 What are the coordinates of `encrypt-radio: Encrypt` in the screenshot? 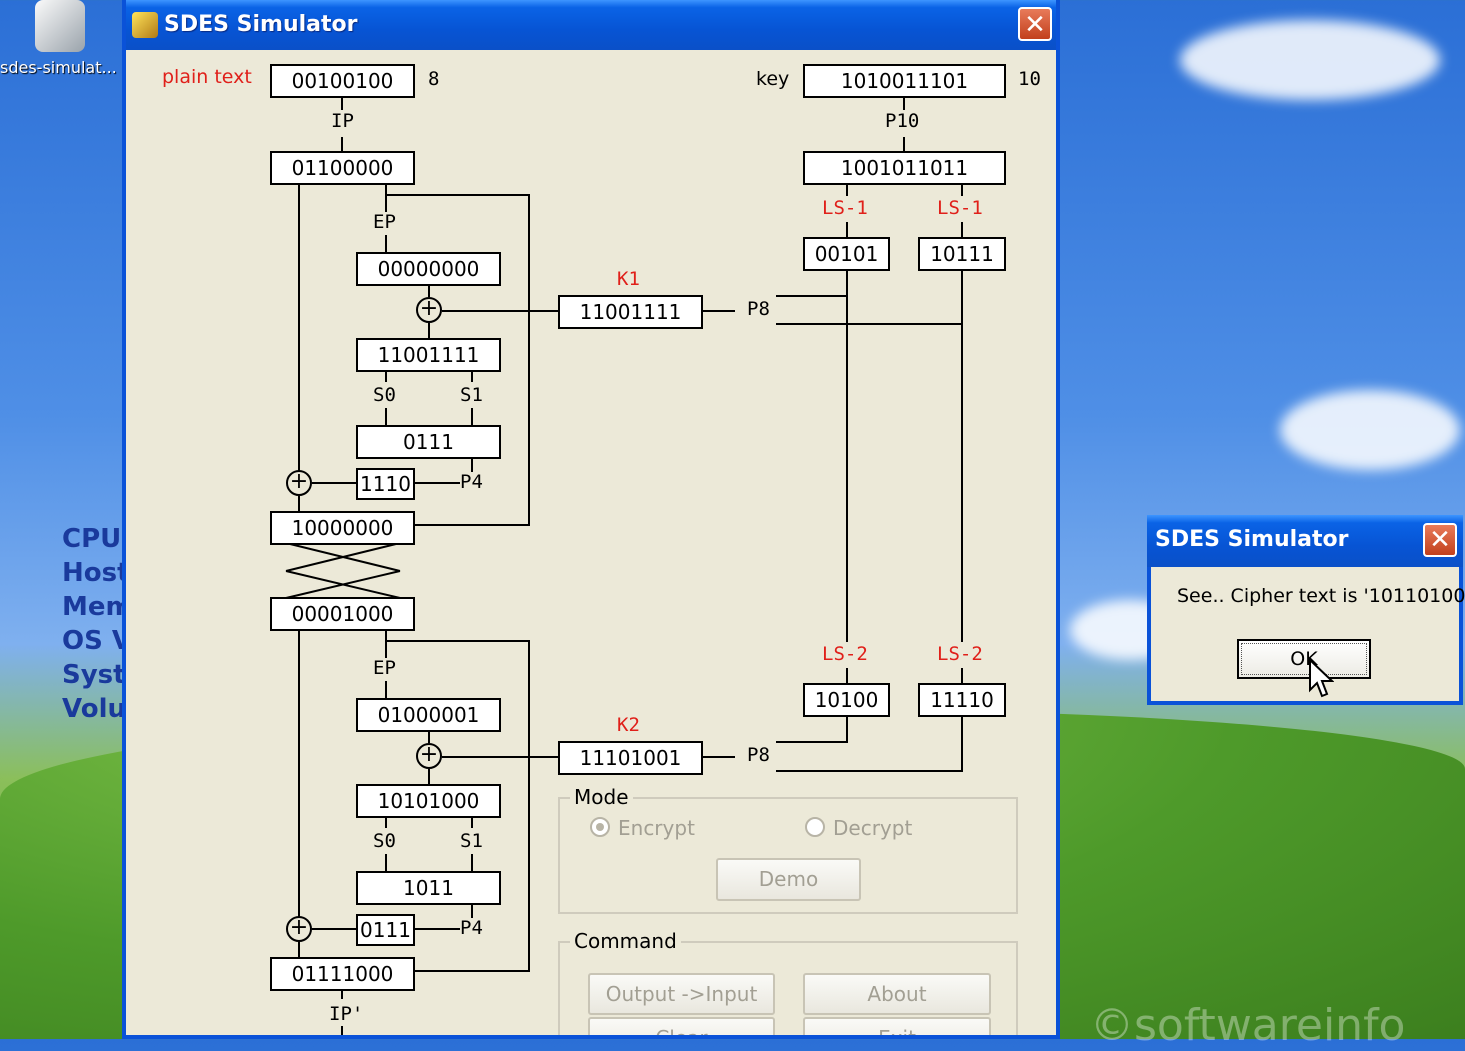 It's located at (642, 828).